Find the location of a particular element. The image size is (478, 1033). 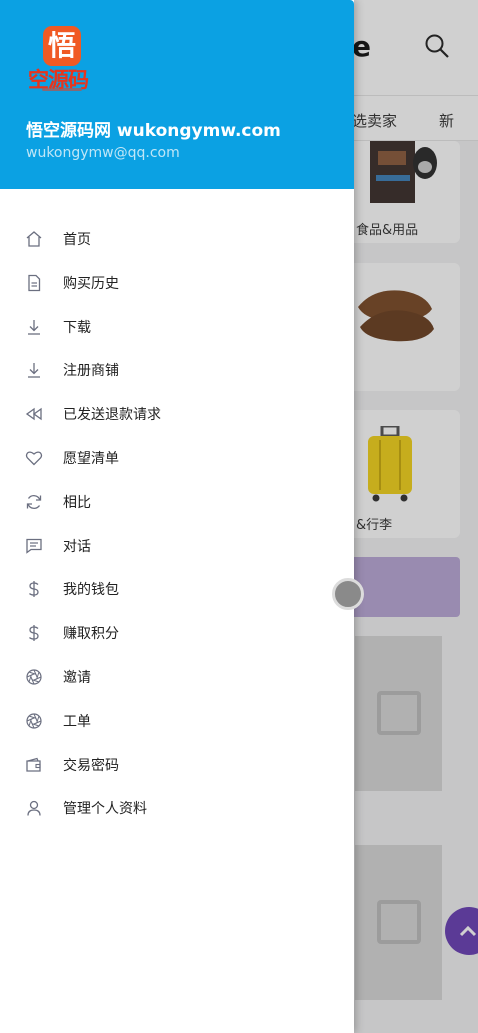

brand-logo: 悟 空源码 is located at coordinates (63, 61).